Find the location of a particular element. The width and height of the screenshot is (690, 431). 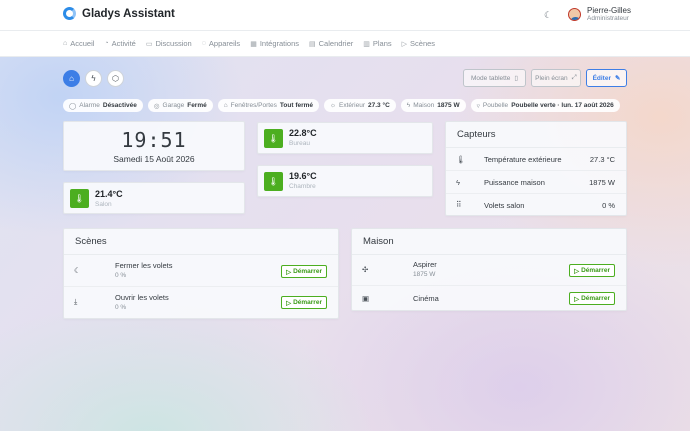

sensor-row: 🌡 Température extérieure 27.3 °C is located at coordinates (536, 159).